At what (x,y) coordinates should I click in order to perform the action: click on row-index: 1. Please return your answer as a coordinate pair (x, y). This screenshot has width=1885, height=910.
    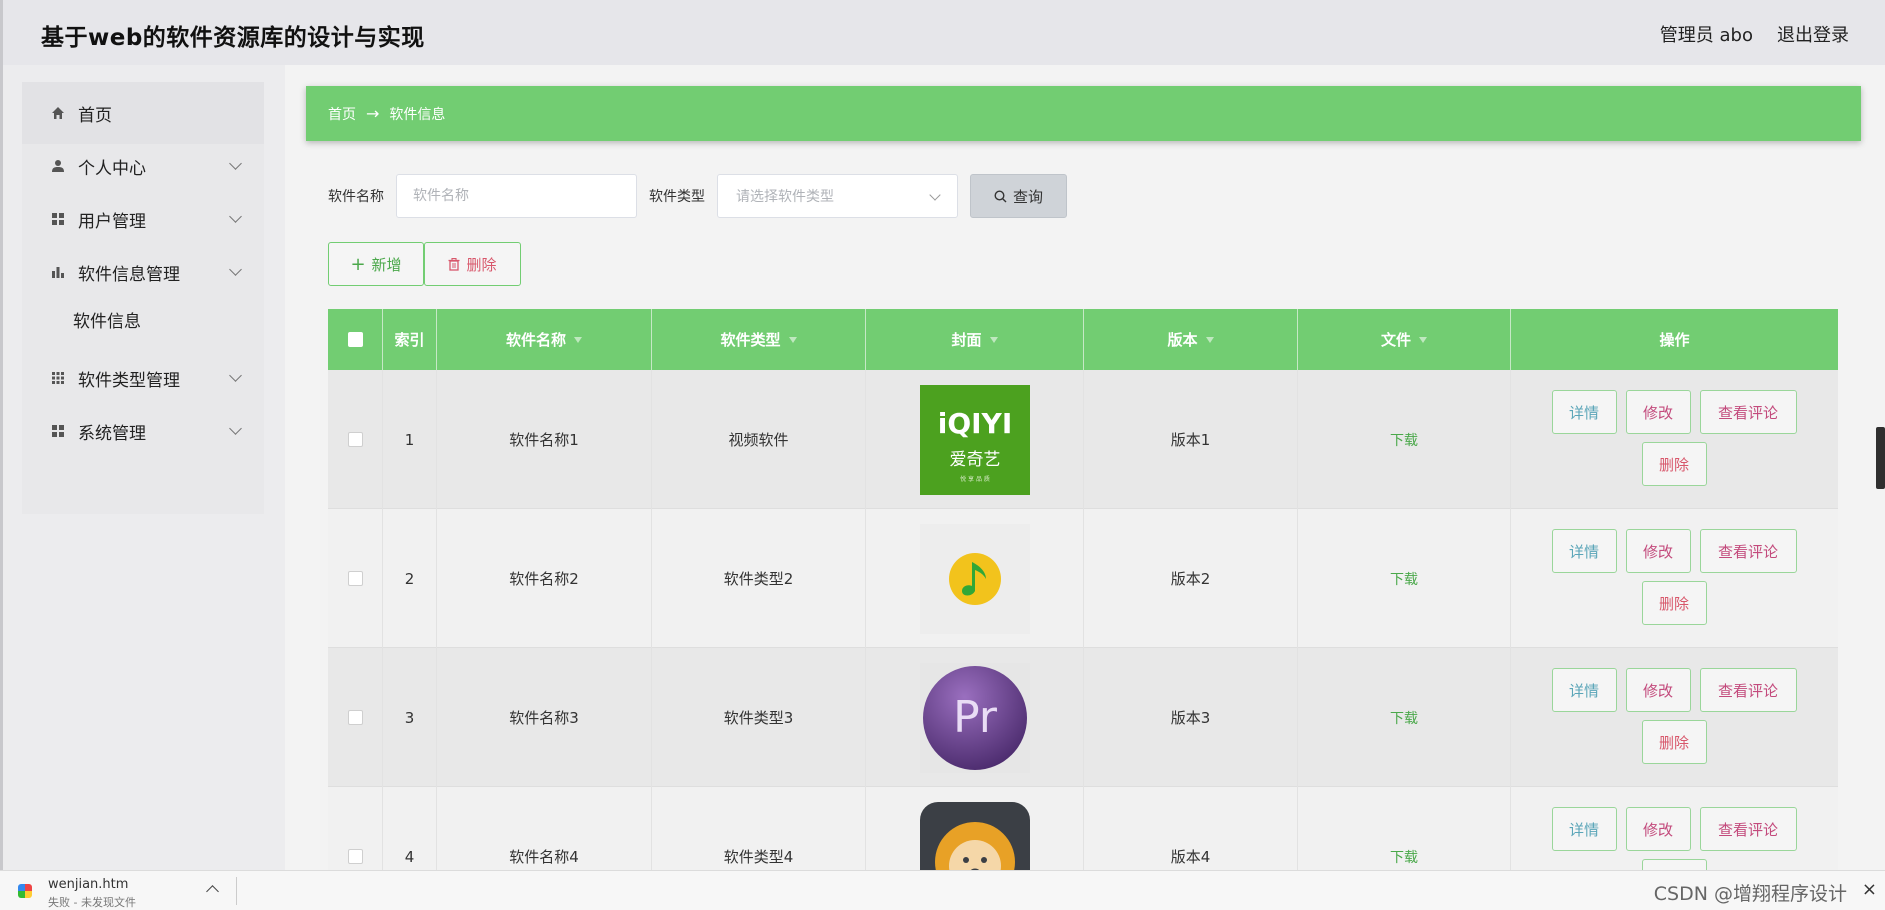
    Looking at the image, I should click on (410, 439).